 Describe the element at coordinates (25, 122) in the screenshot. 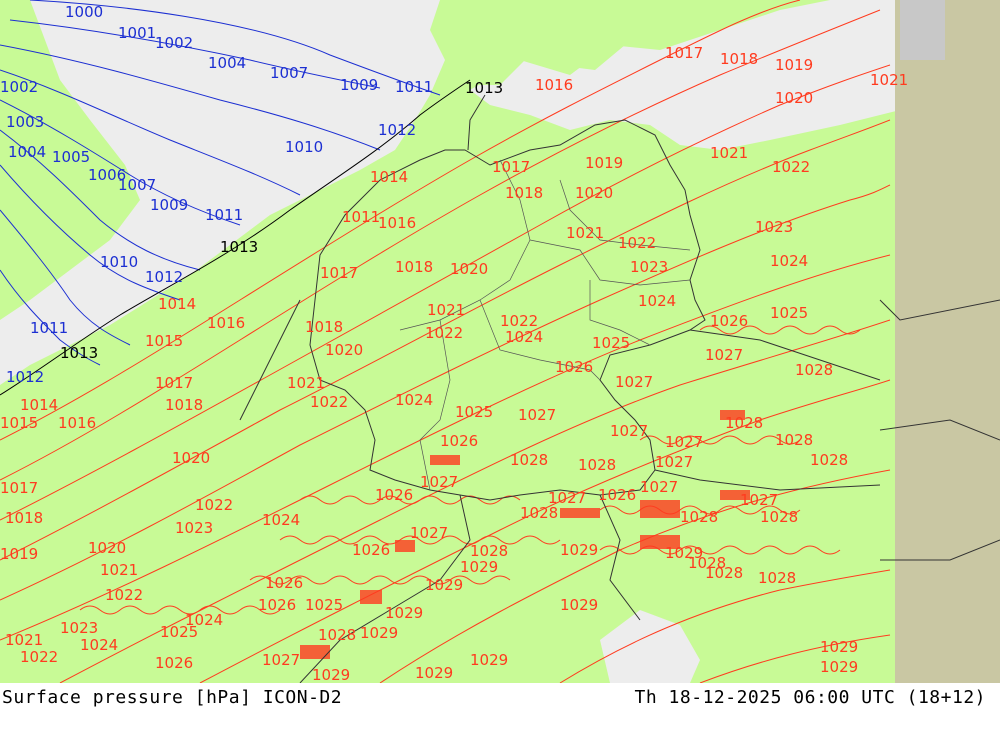

I see `isobar-label: 1003` at that location.